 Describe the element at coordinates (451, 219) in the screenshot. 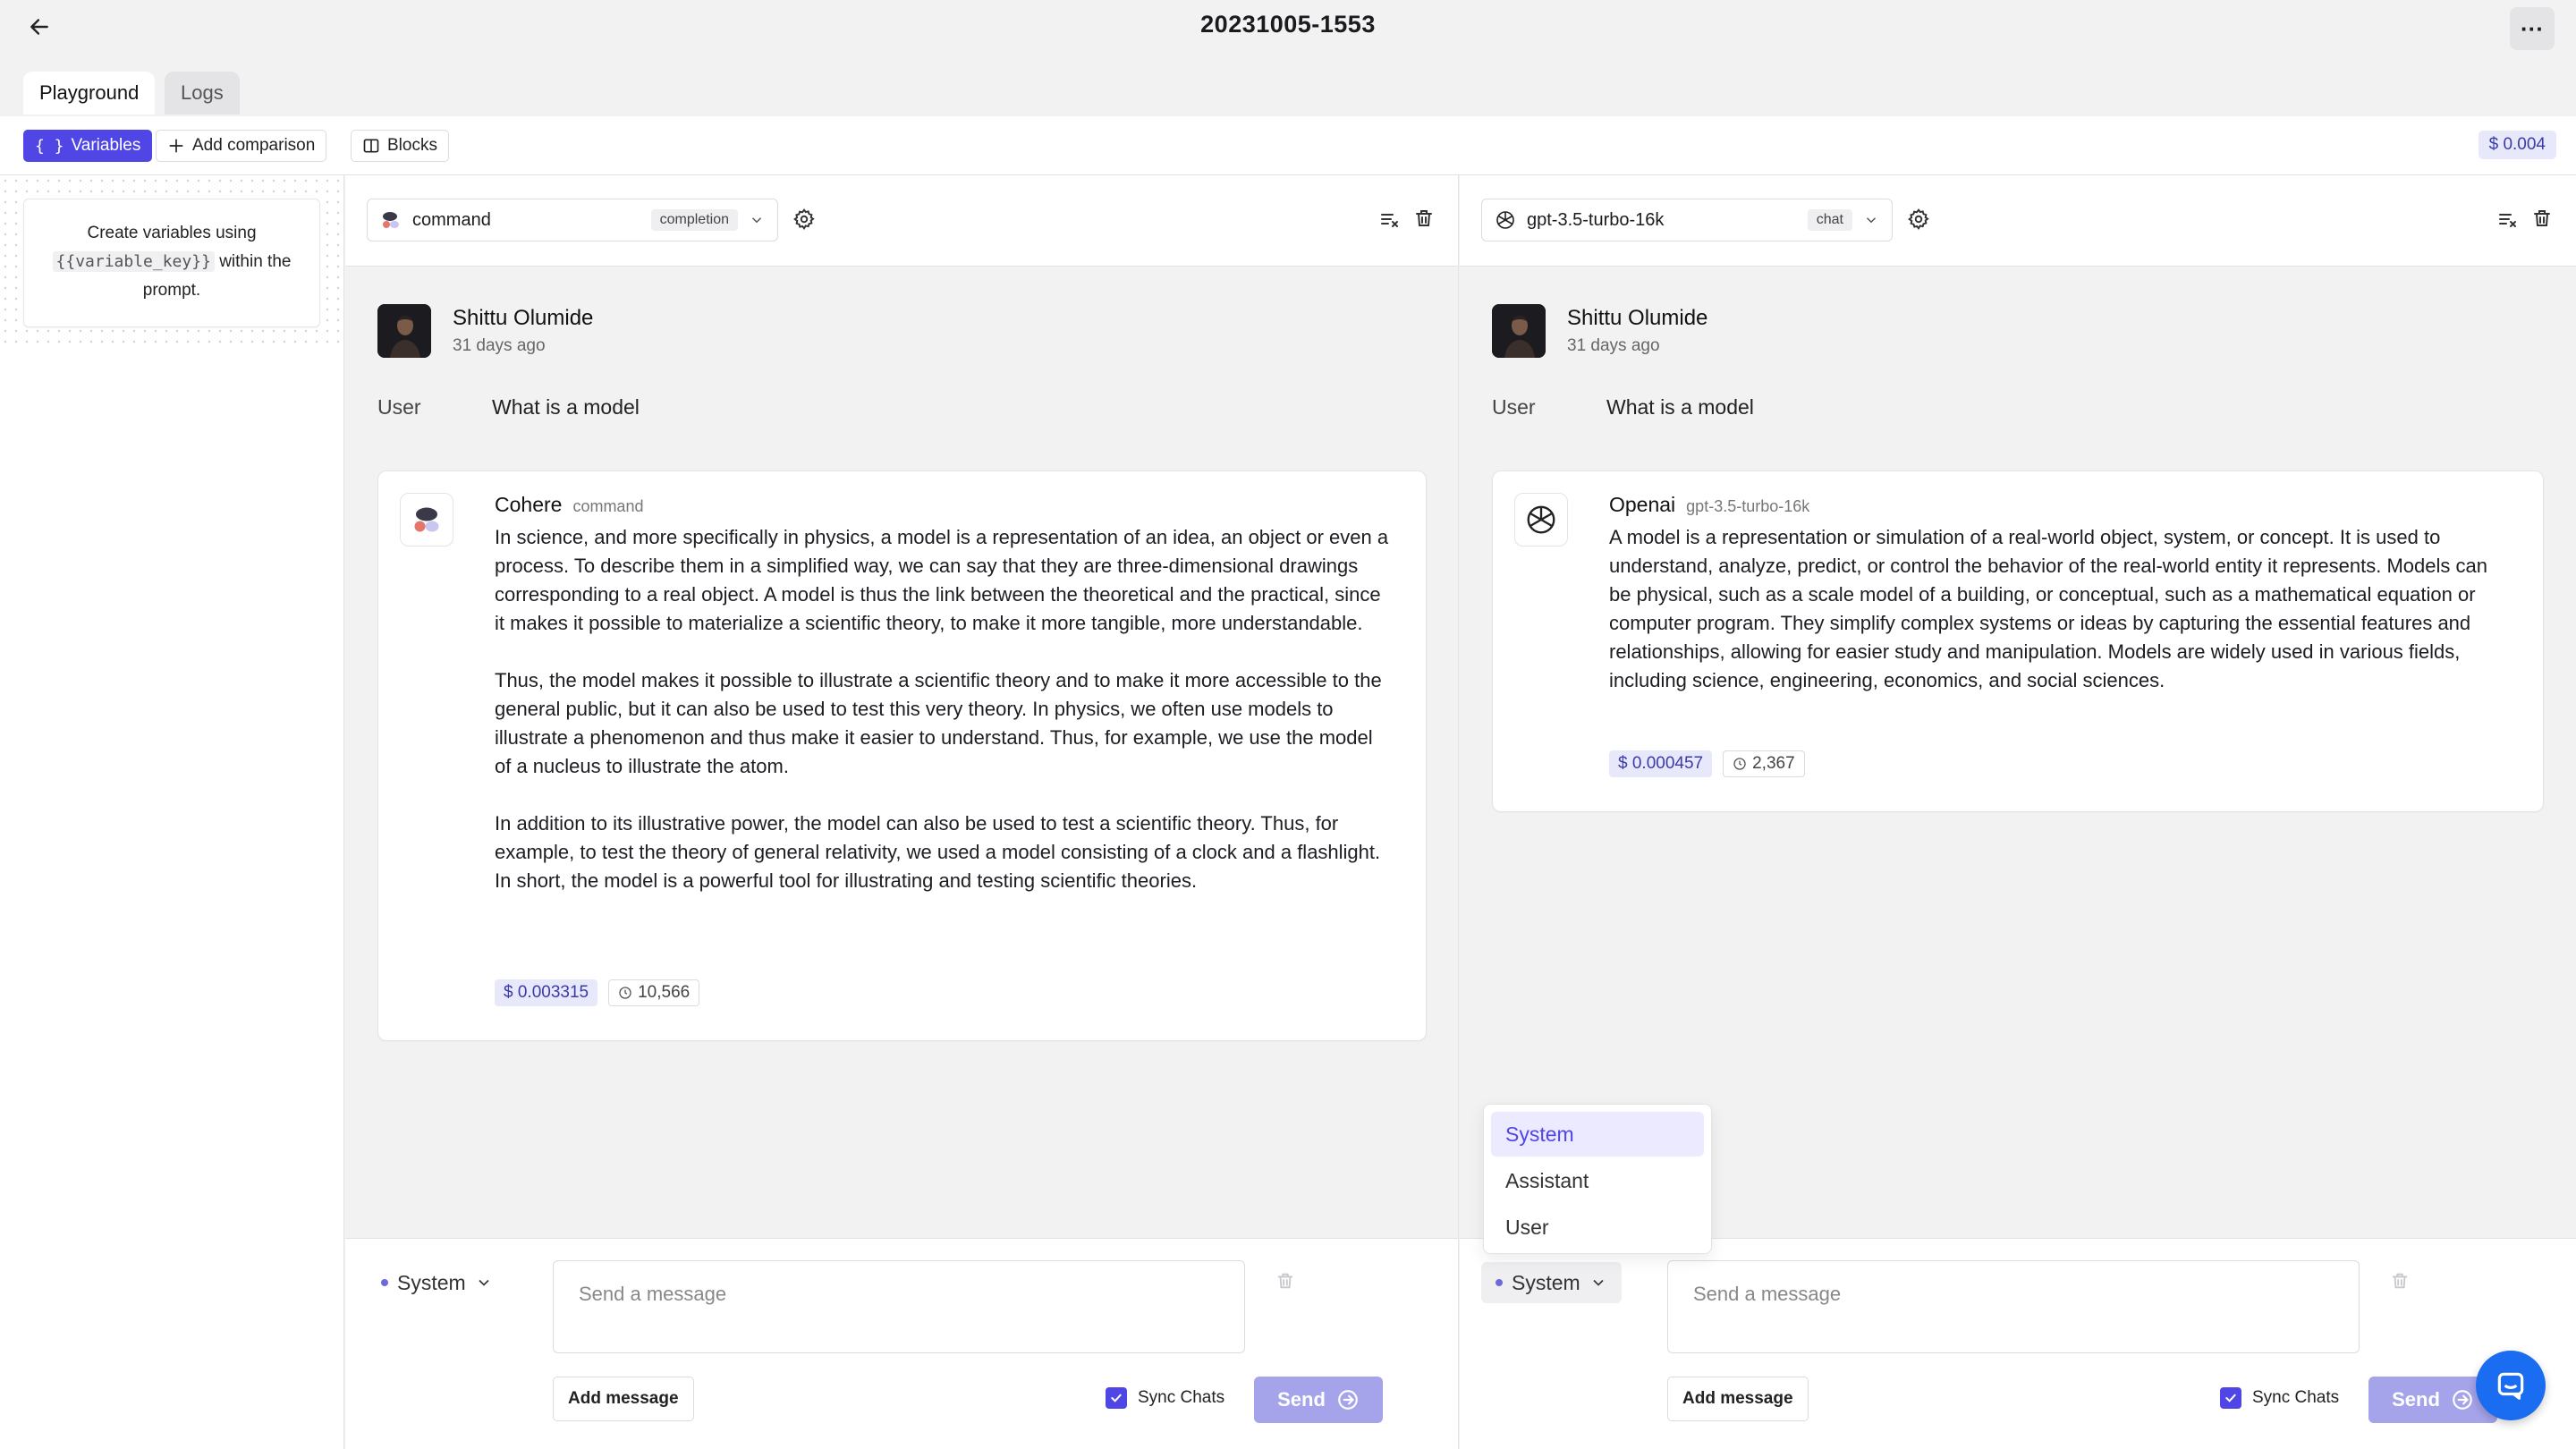

I see `model-name: command` at that location.